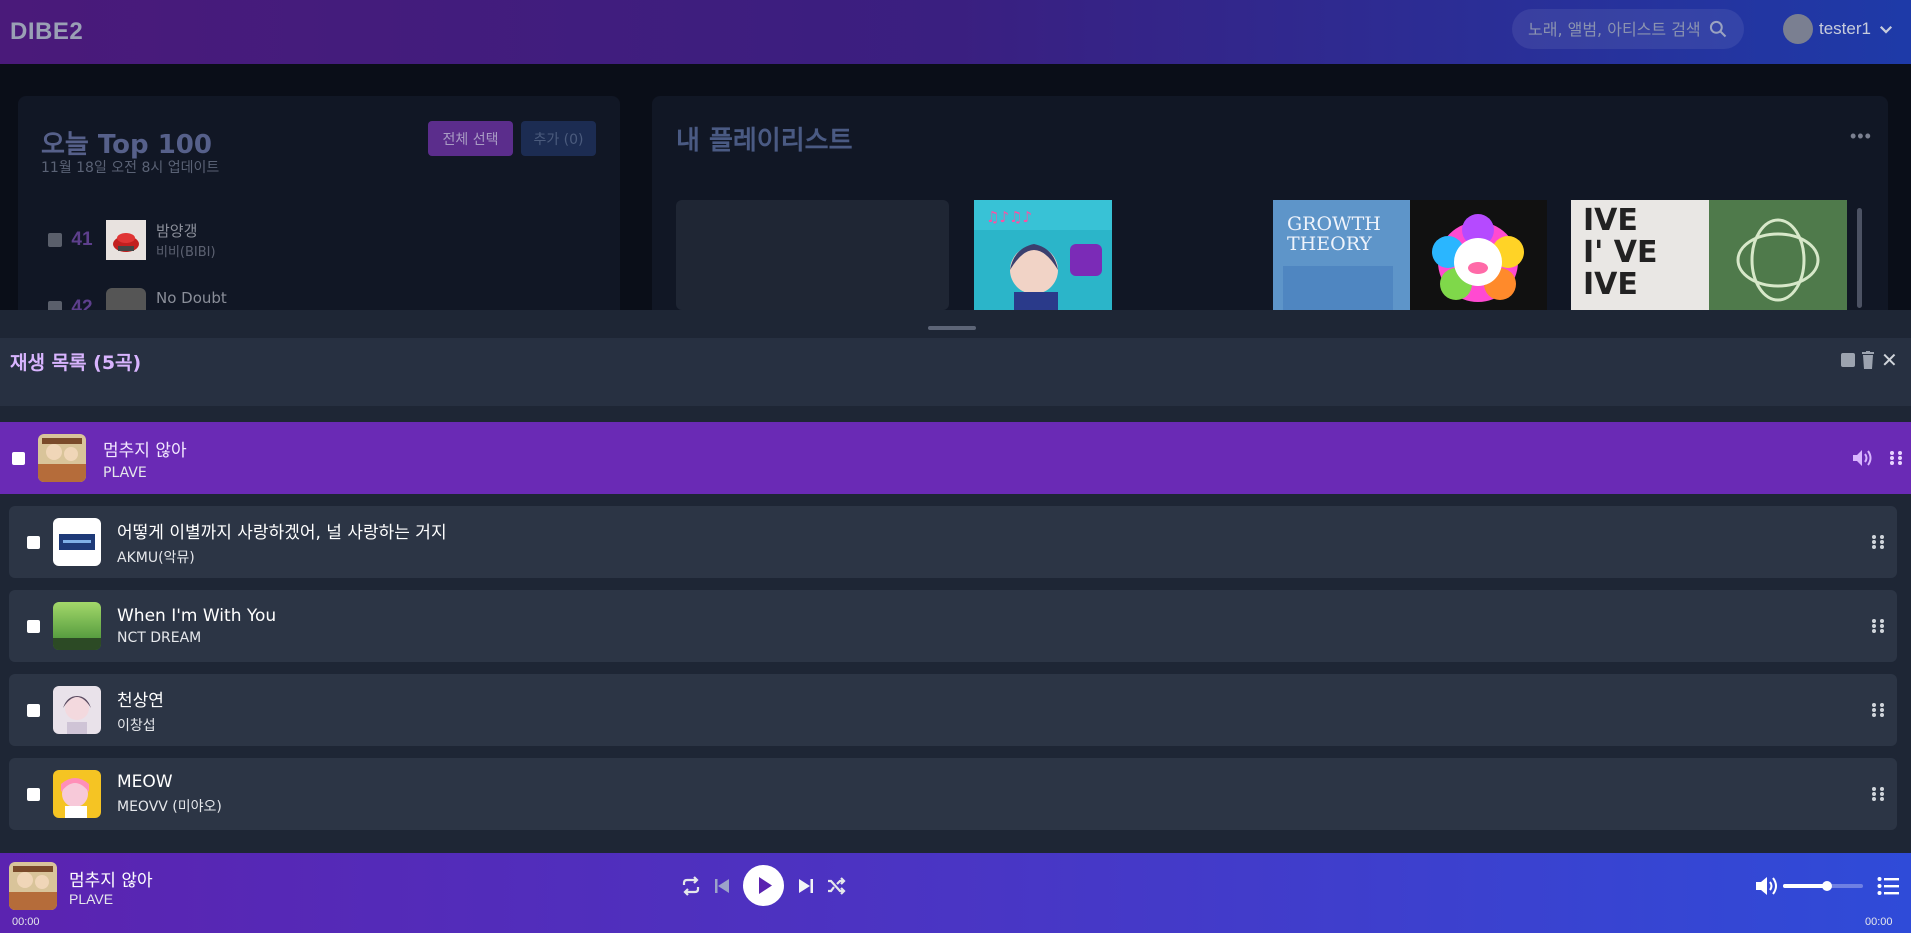 The height and width of the screenshot is (933, 1911). I want to click on song-title: 멈추지 않아, so click(145, 450).